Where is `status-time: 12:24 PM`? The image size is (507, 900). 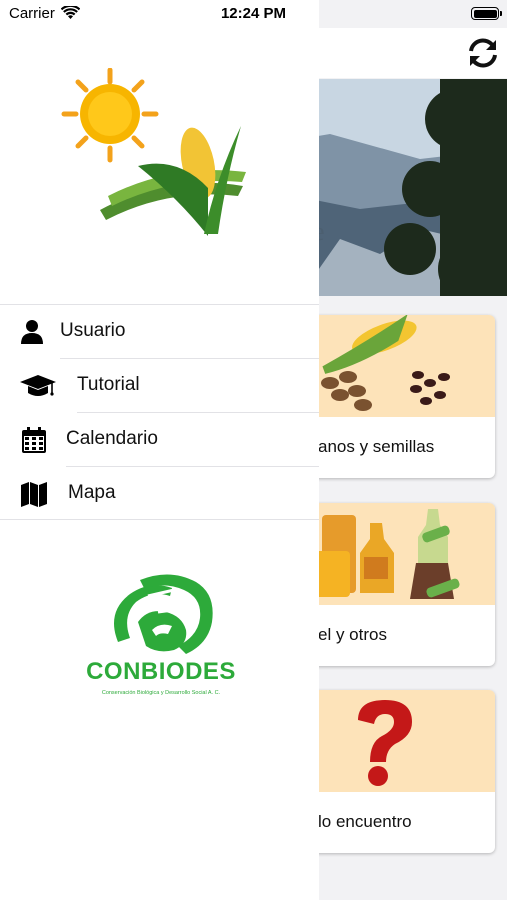 status-time: 12:24 PM is located at coordinates (253, 13).